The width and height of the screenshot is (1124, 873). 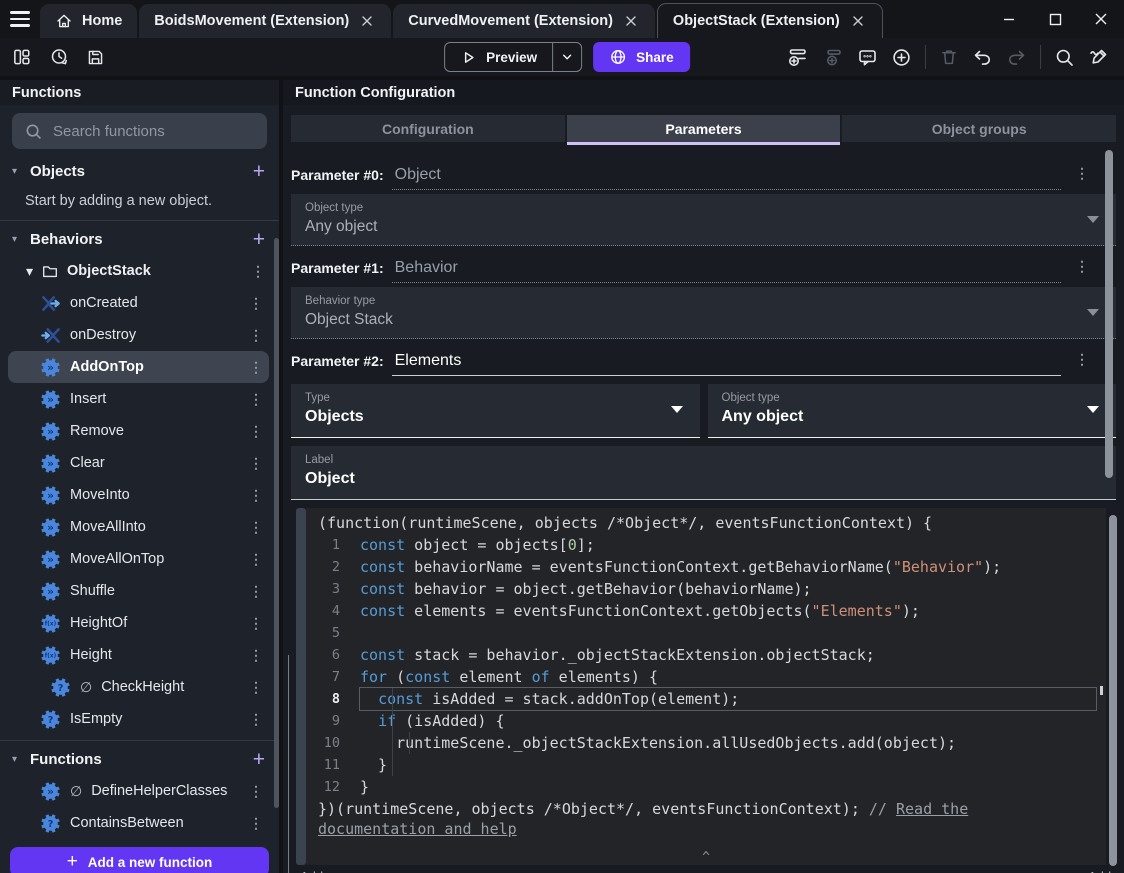 What do you see at coordinates (566, 57) in the screenshot?
I see `preview-dropdown-button` at bounding box center [566, 57].